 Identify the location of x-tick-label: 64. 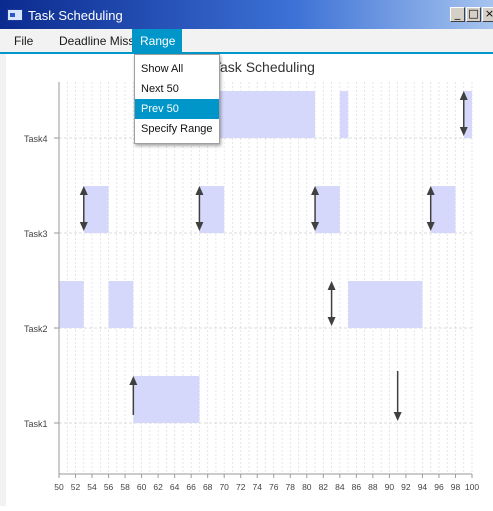
(175, 487).